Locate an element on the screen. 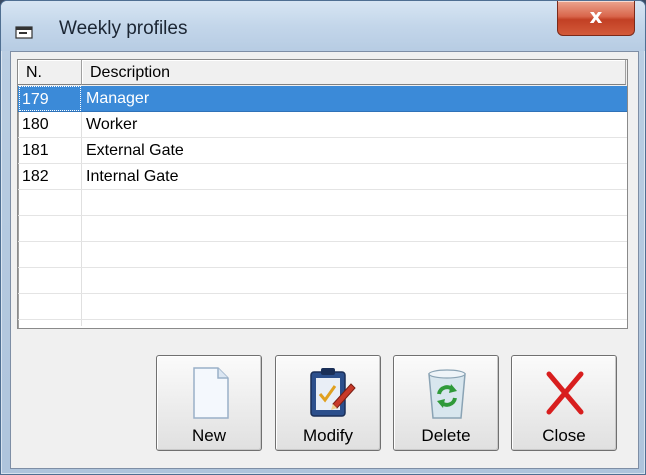 The width and height of the screenshot is (646, 475). row-number: 180 is located at coordinates (35, 124).